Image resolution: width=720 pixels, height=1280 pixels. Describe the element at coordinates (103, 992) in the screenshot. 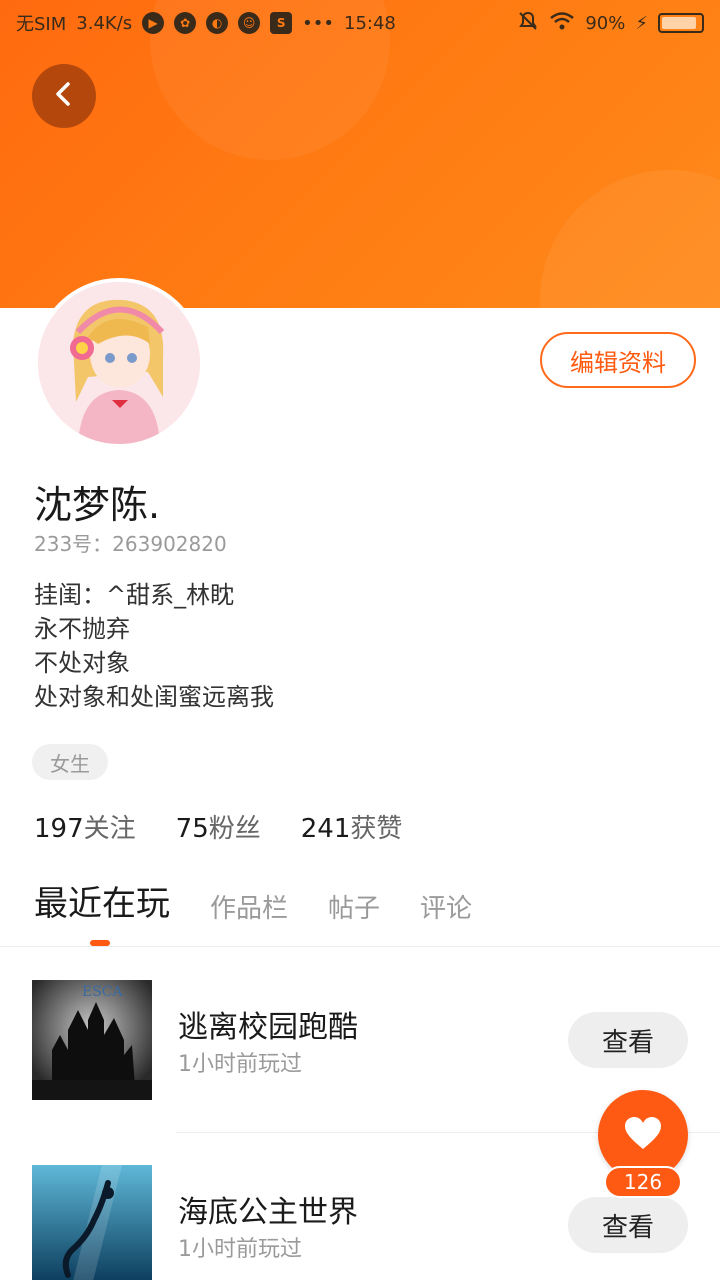

I see `thumbnail-text: ESCA` at that location.